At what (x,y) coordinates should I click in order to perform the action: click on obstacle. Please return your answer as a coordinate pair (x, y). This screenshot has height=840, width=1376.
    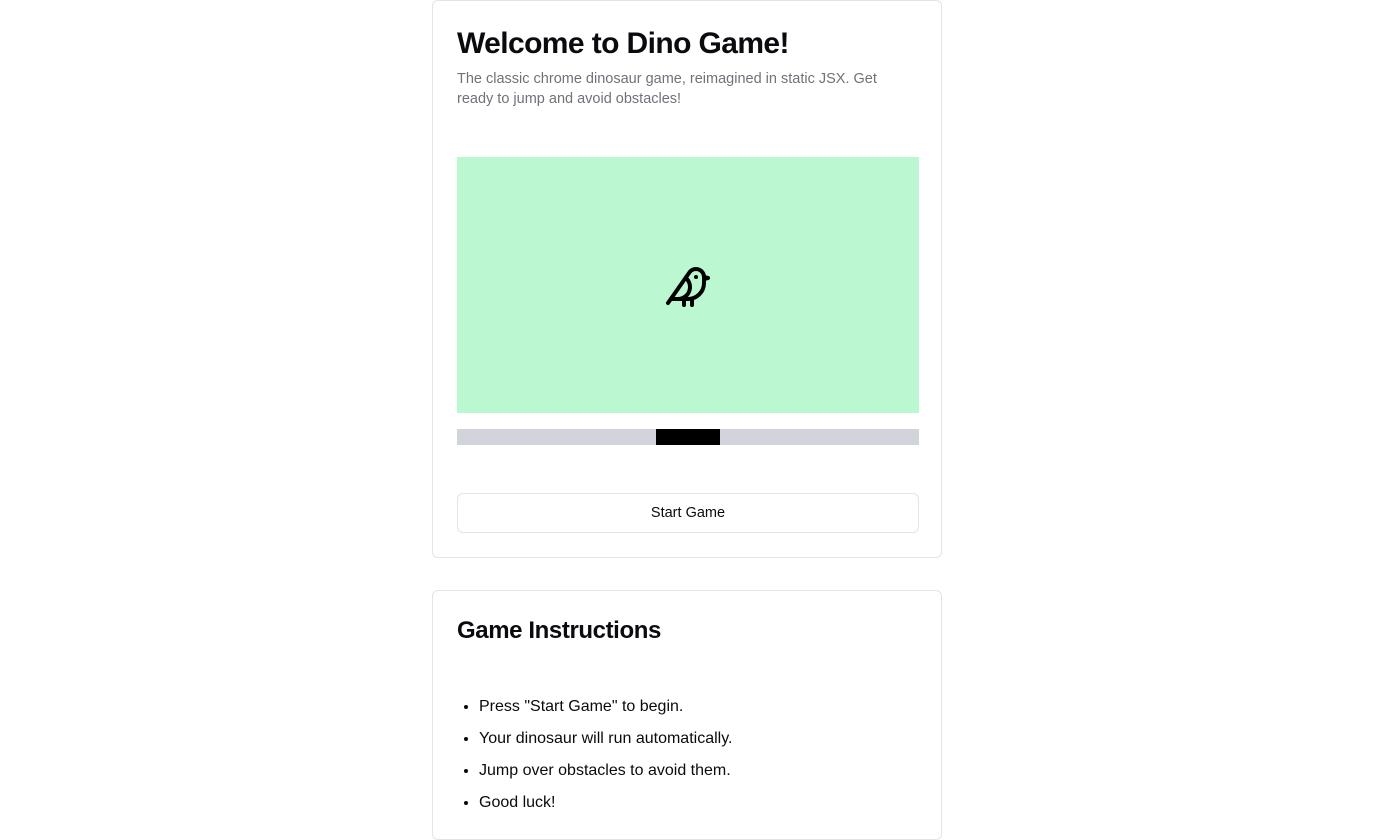
    Looking at the image, I should click on (688, 437).